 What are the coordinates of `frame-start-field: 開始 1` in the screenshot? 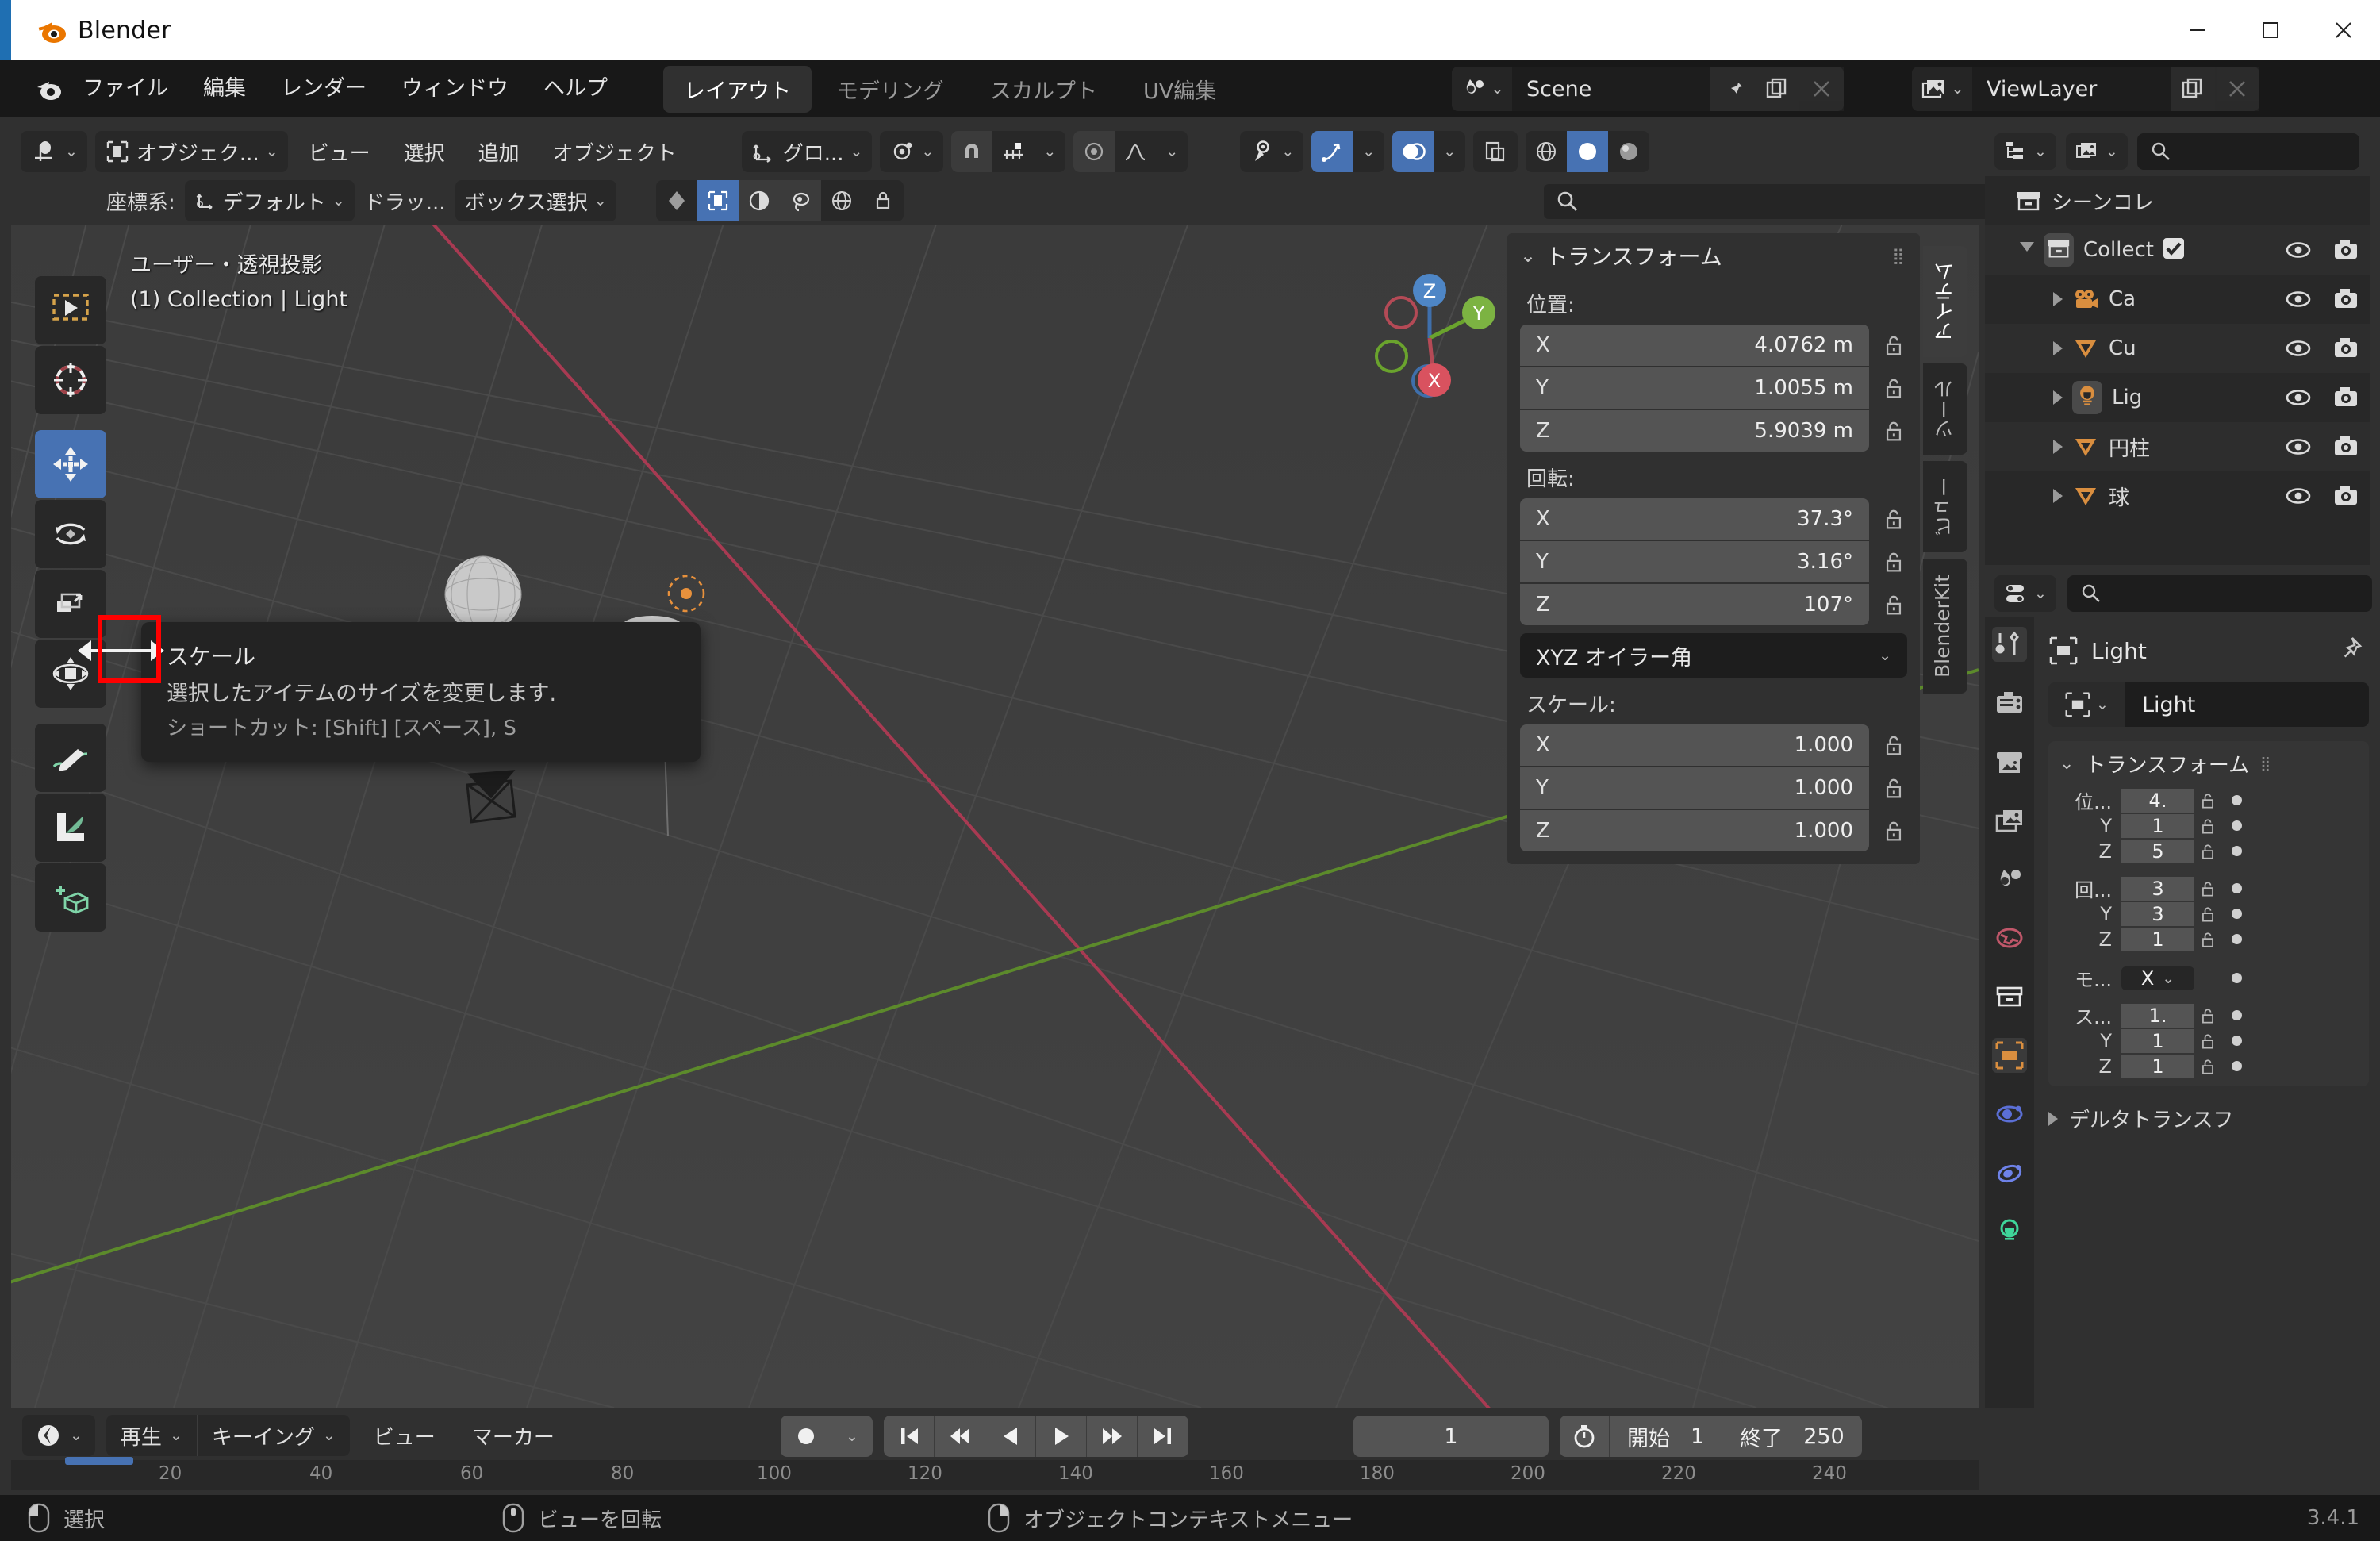 It's located at (1665, 1436).